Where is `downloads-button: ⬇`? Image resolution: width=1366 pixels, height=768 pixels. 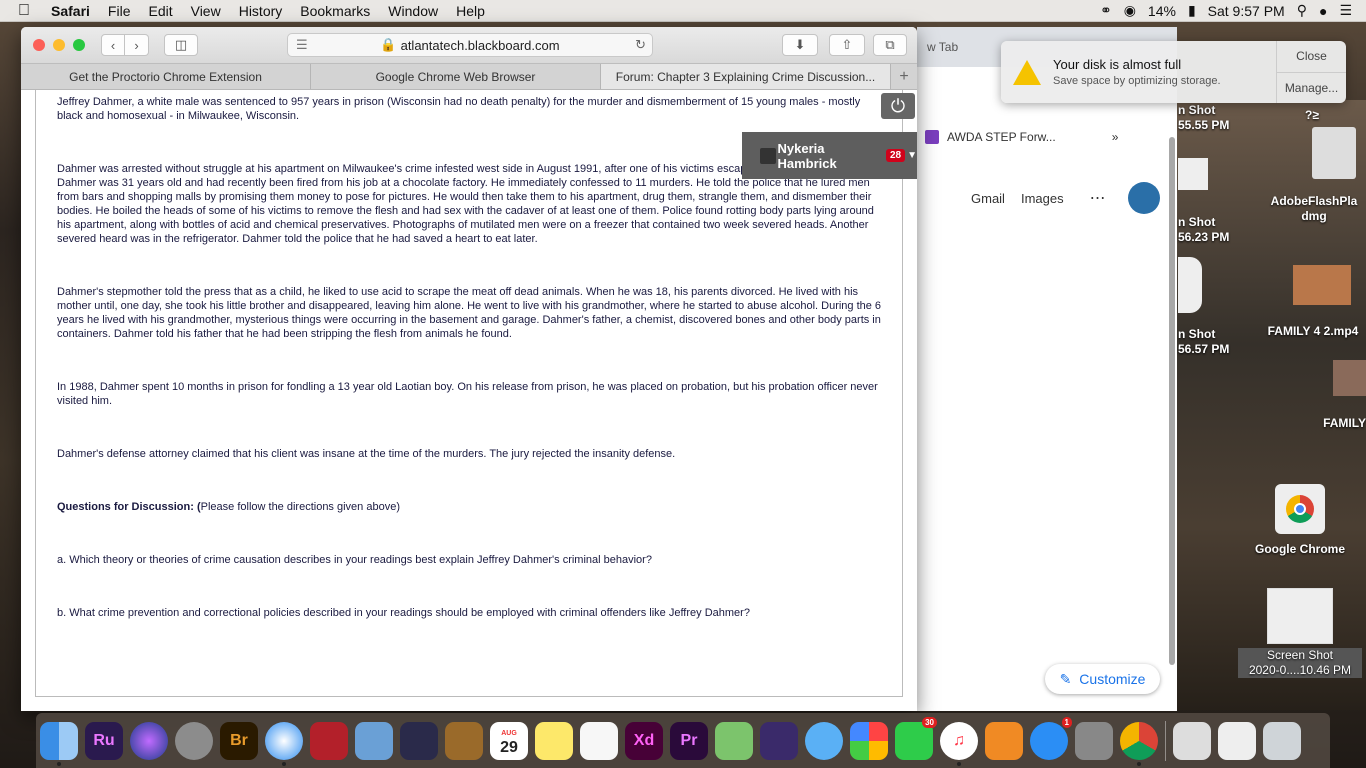
downloads-button: ⬇ is located at coordinates (800, 45).